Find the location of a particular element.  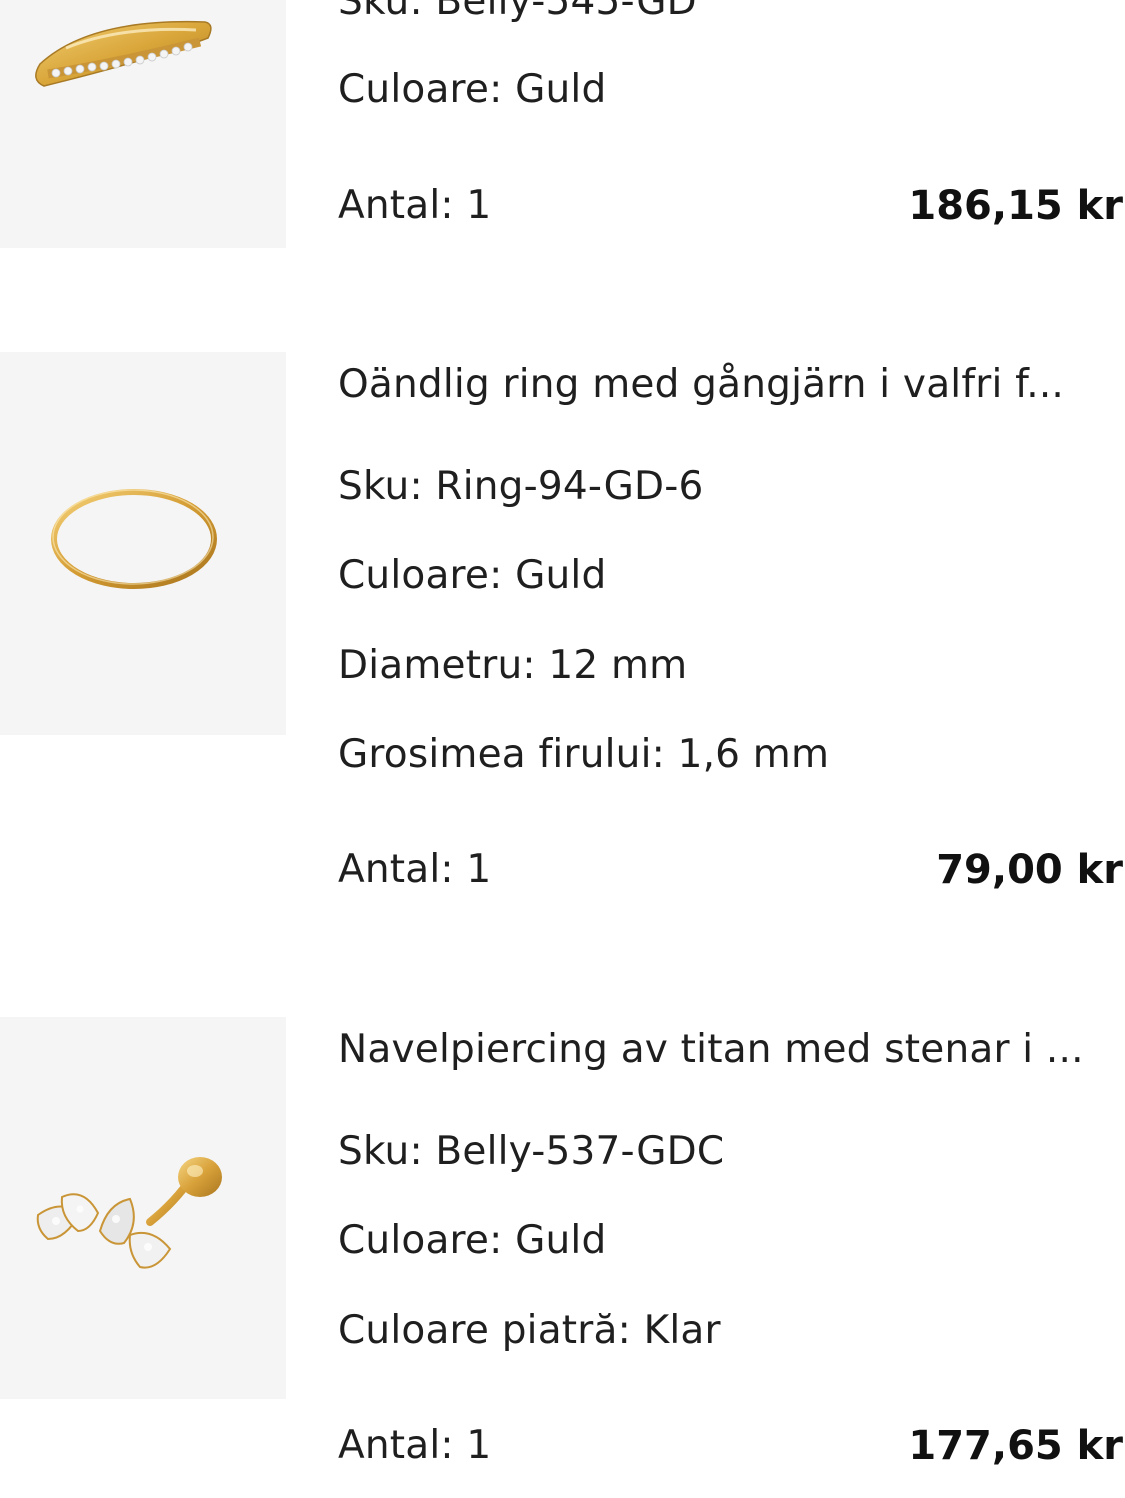

jeweled-navel-piercing-icon is located at coordinates (129, 1213).